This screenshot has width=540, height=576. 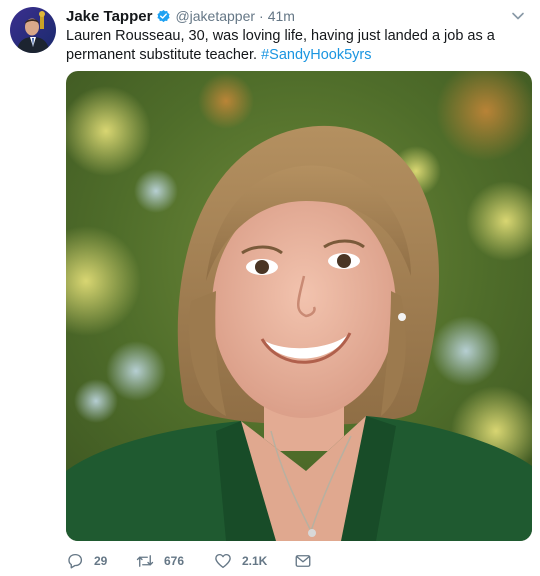 I want to click on retweet-count: 676, so click(x=174, y=561).